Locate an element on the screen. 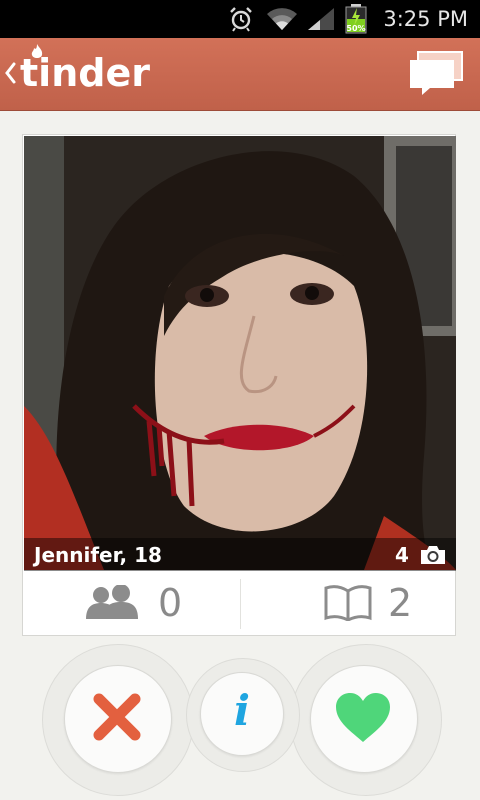  photo-caption: Jennifer, 18 4 is located at coordinates (240, 554).